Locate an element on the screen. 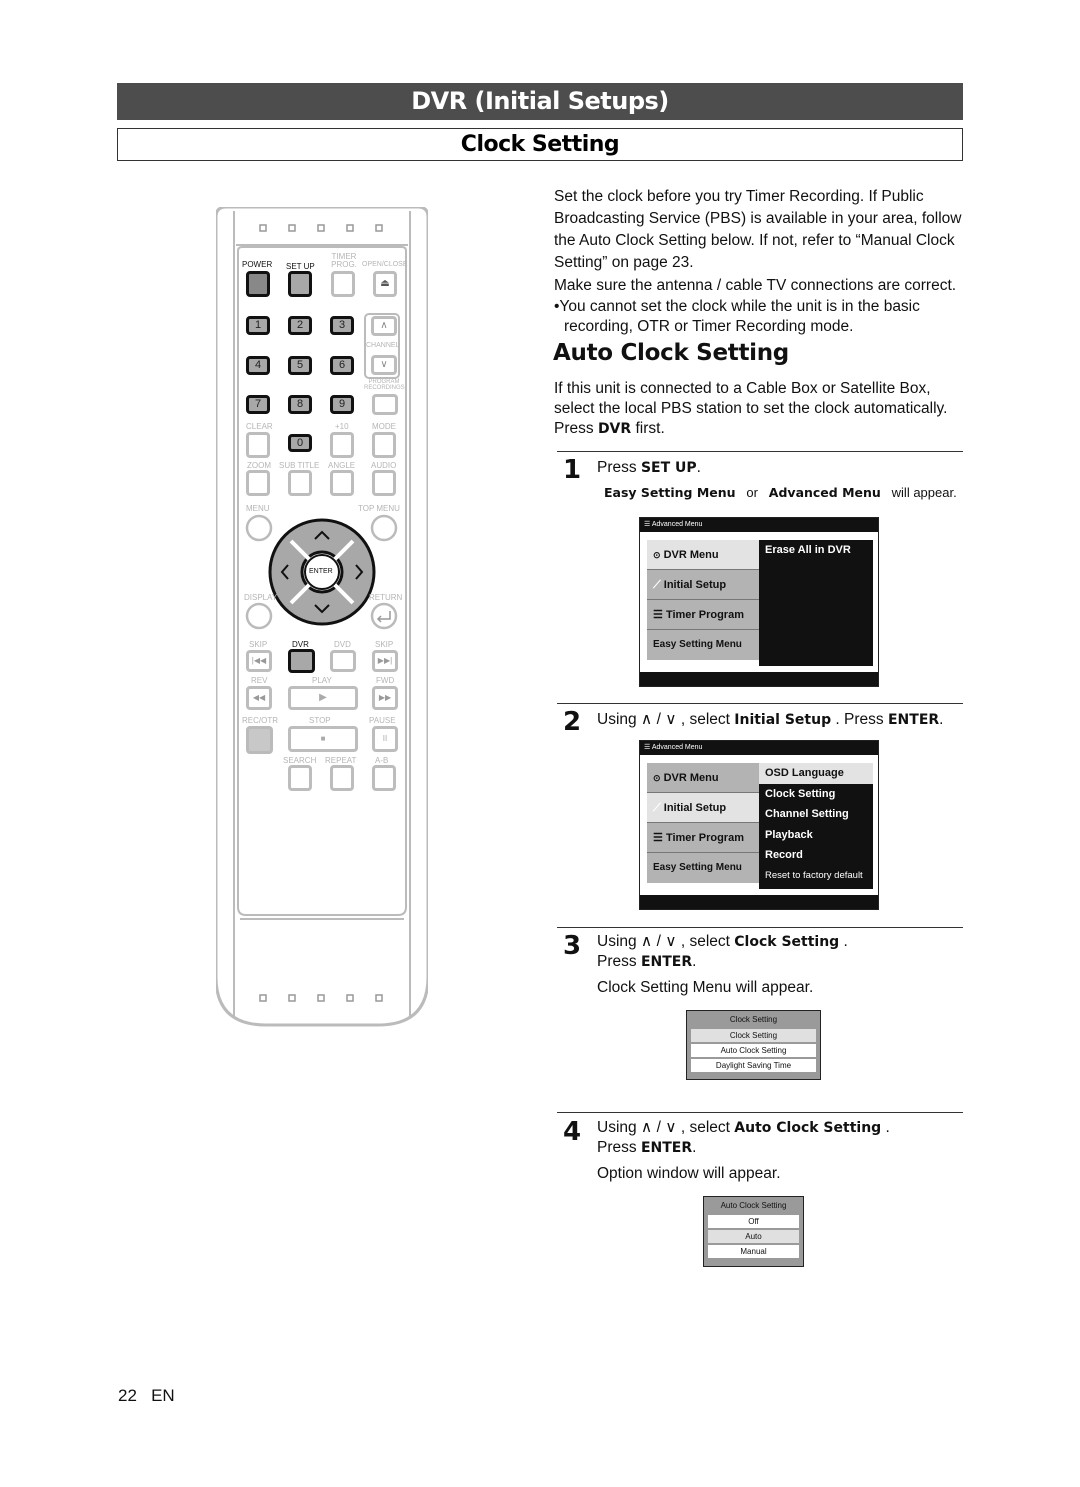 The height and width of the screenshot is (1487, 1080). popup-option: Manual is located at coordinates (753, 1251).